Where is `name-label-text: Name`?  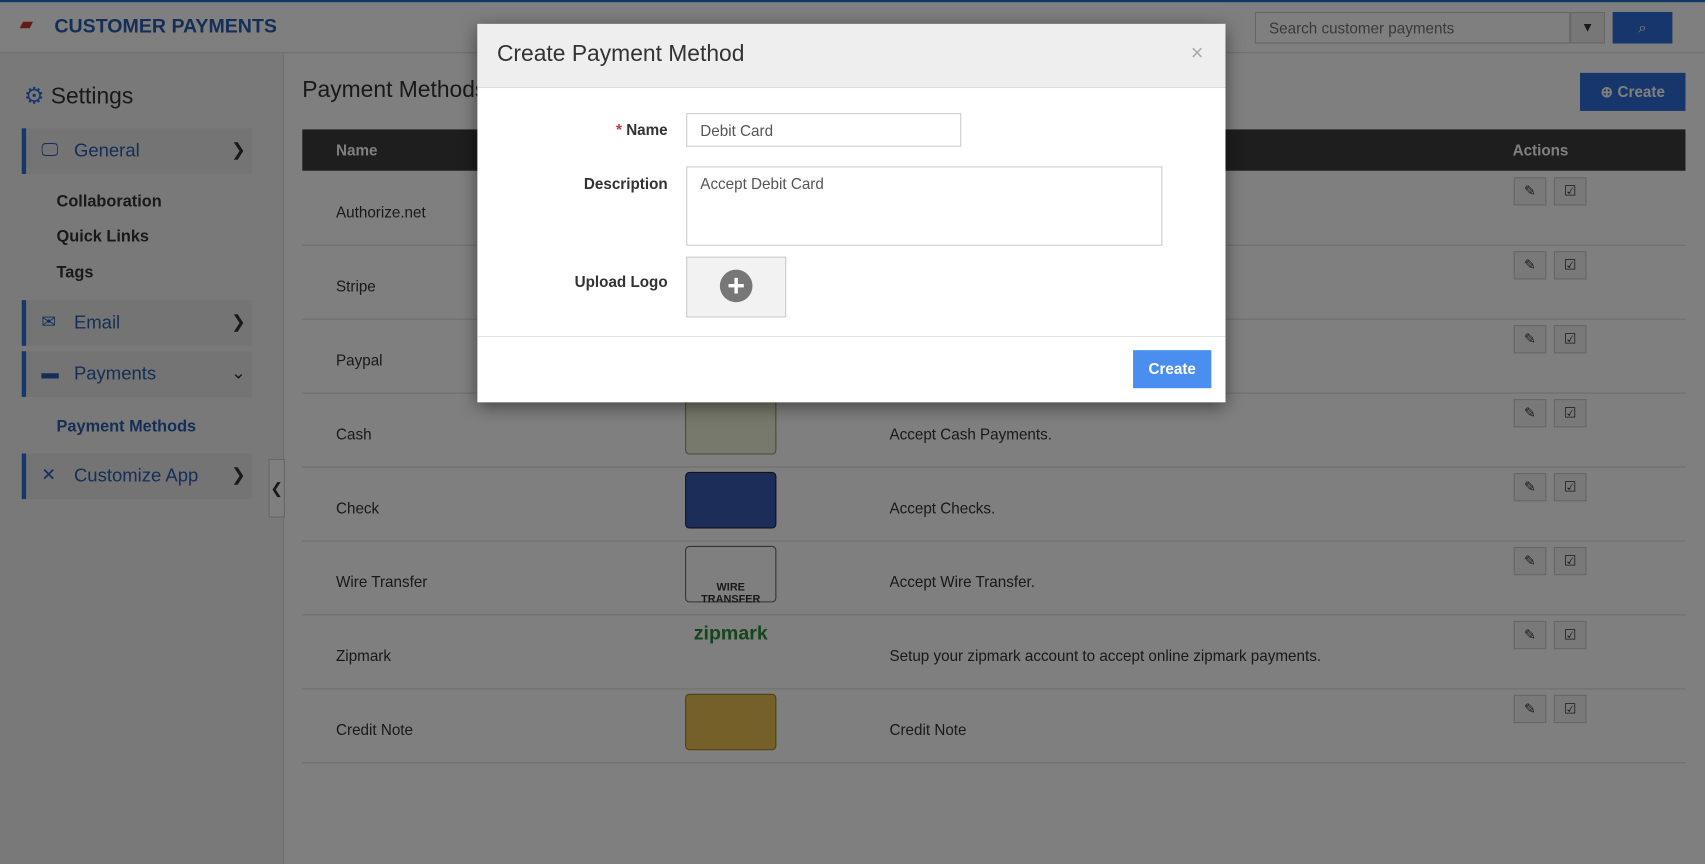
name-label-text: Name is located at coordinates (647, 129).